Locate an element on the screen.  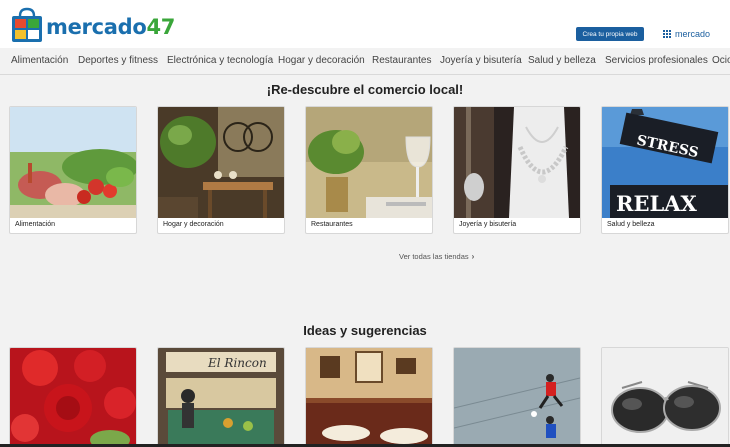
store-card-label: Restaurantes is located at coordinates (332, 224).